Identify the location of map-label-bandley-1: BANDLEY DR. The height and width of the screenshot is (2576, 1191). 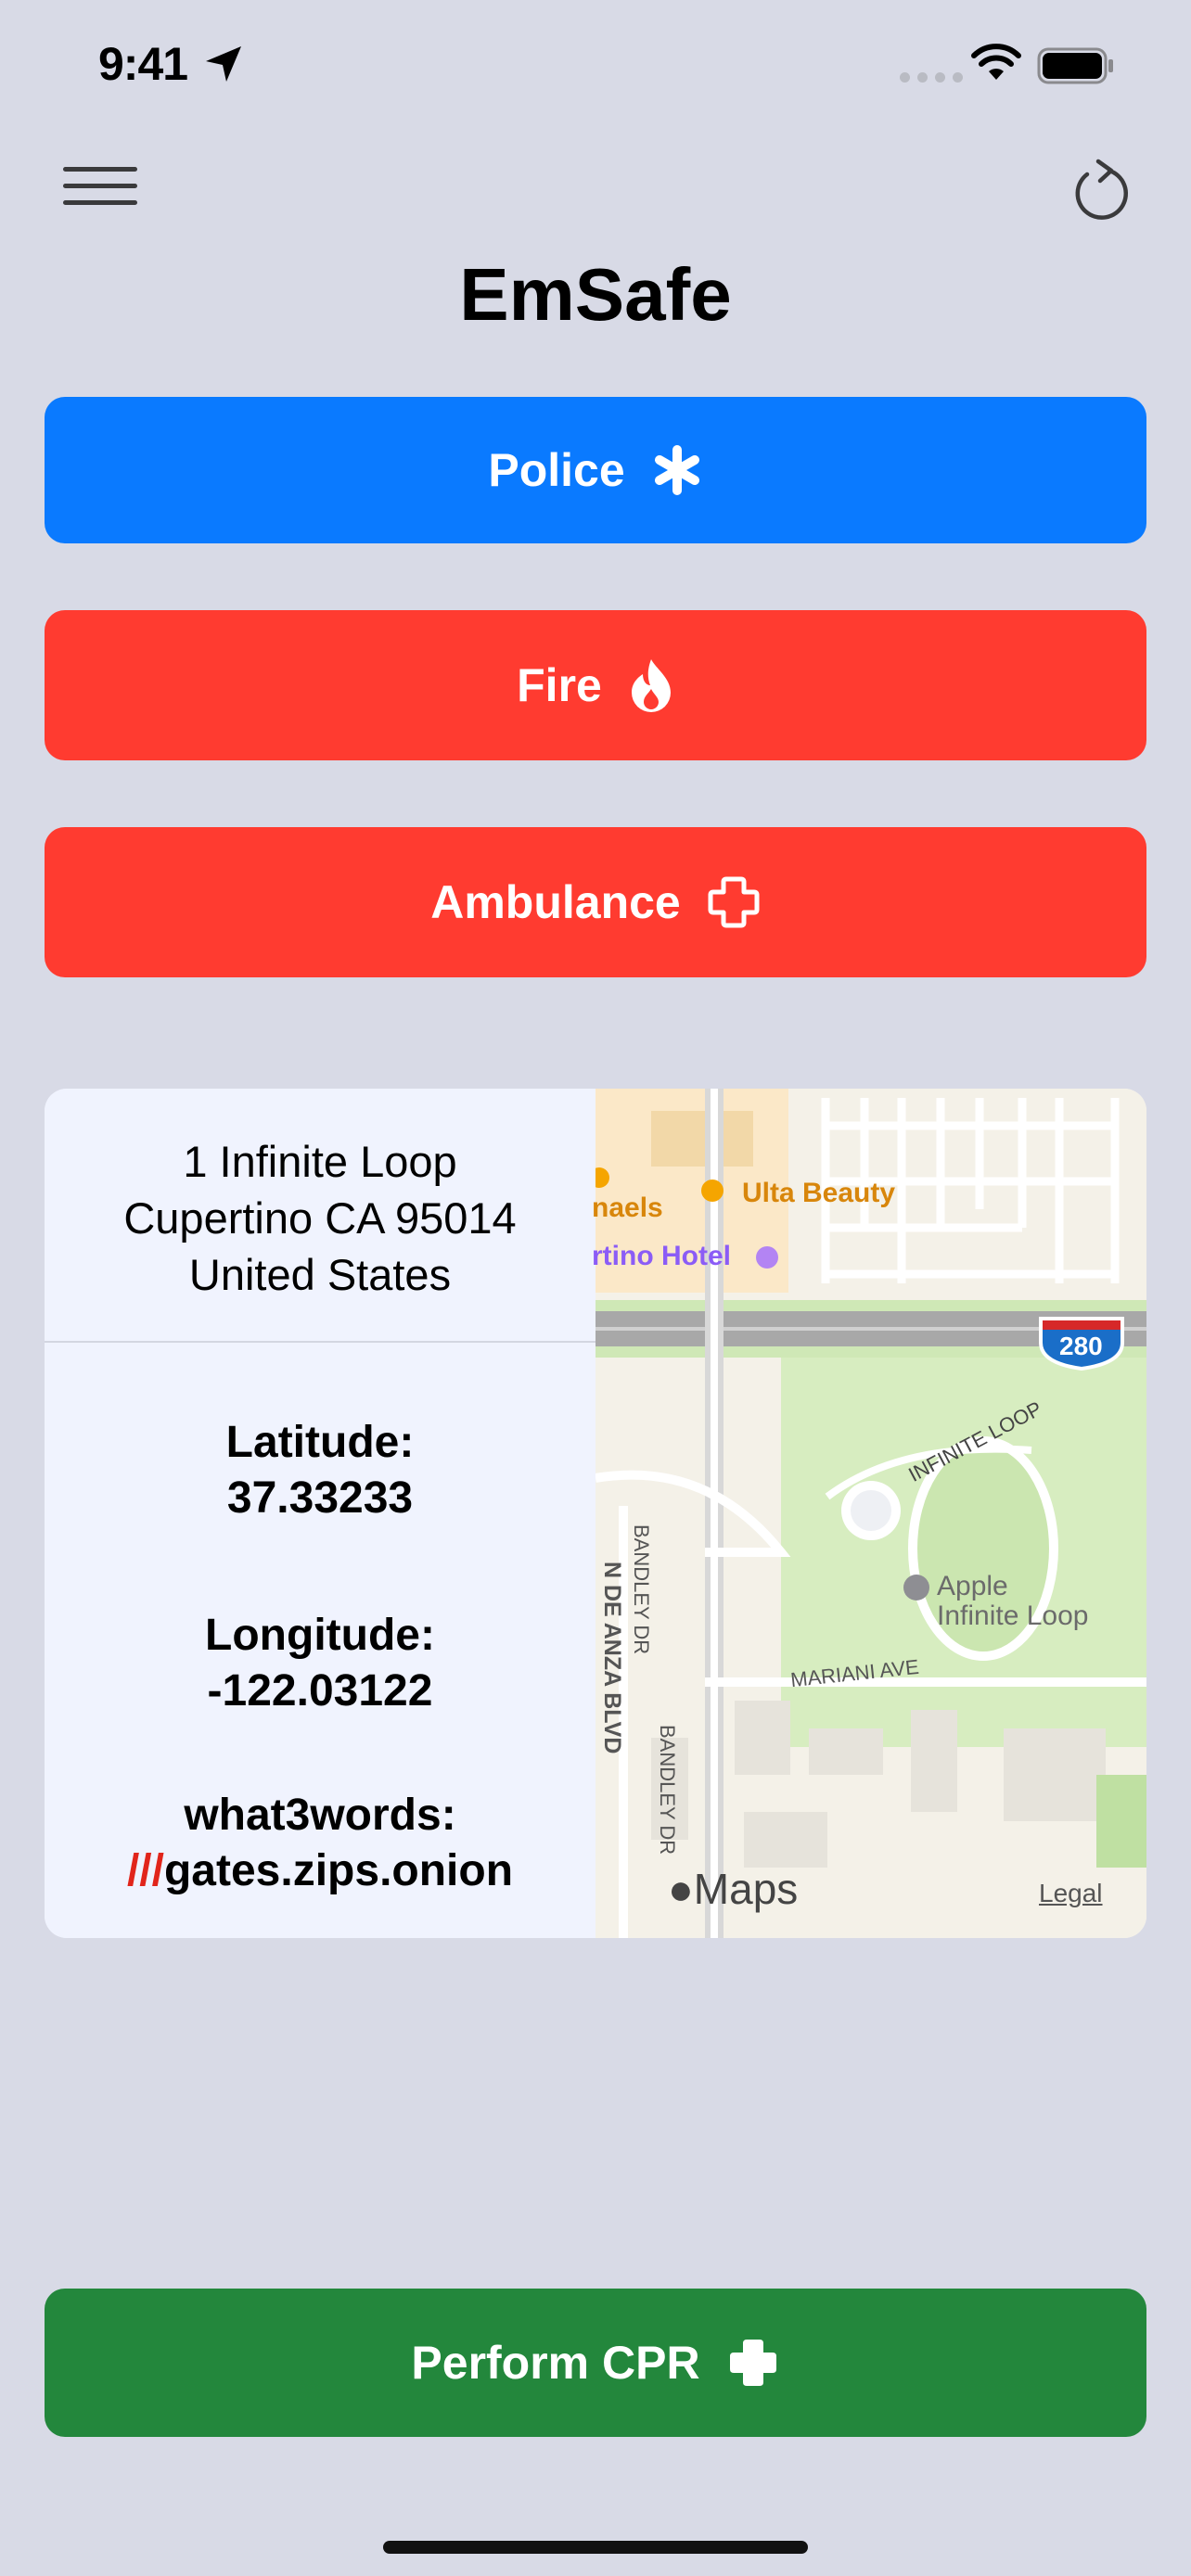
(641, 1589).